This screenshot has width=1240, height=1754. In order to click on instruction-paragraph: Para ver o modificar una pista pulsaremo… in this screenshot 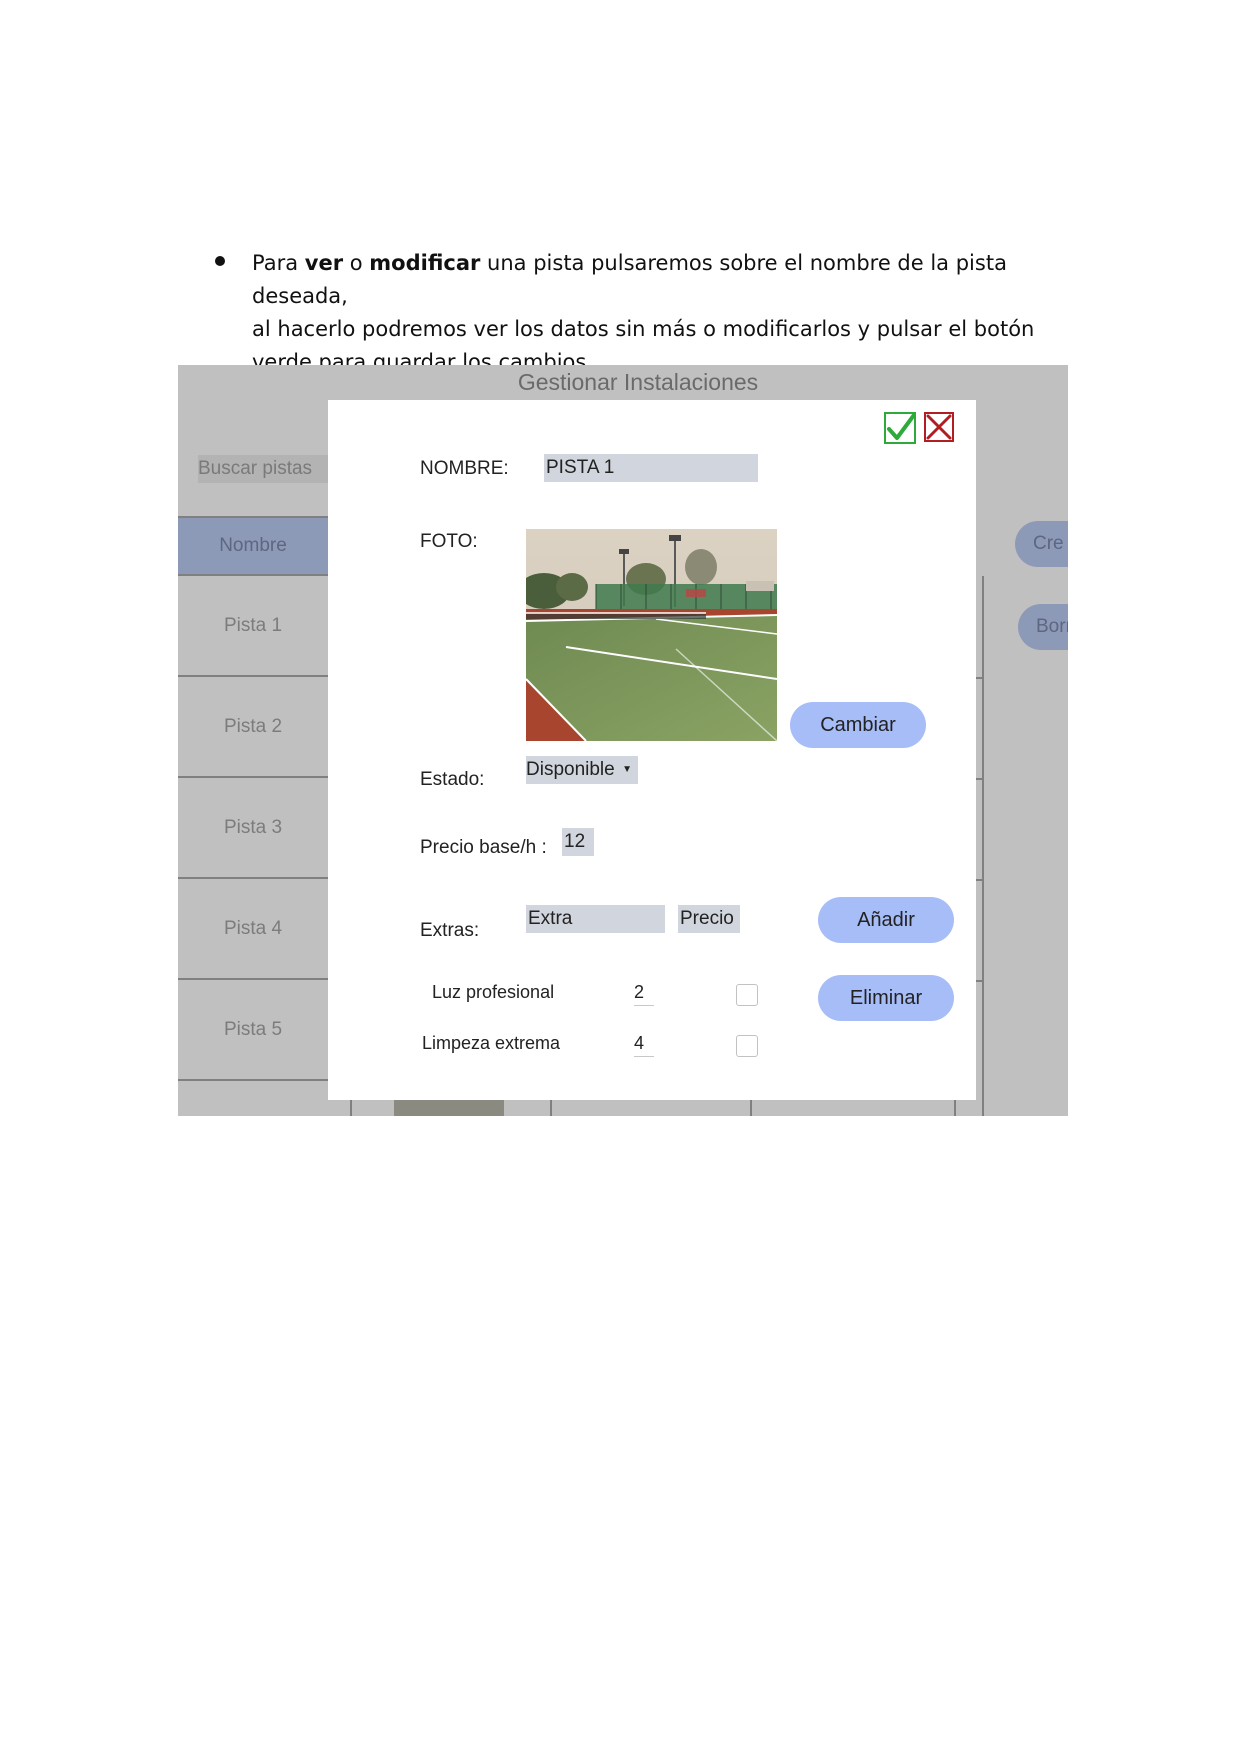, I will do `click(667, 313)`.